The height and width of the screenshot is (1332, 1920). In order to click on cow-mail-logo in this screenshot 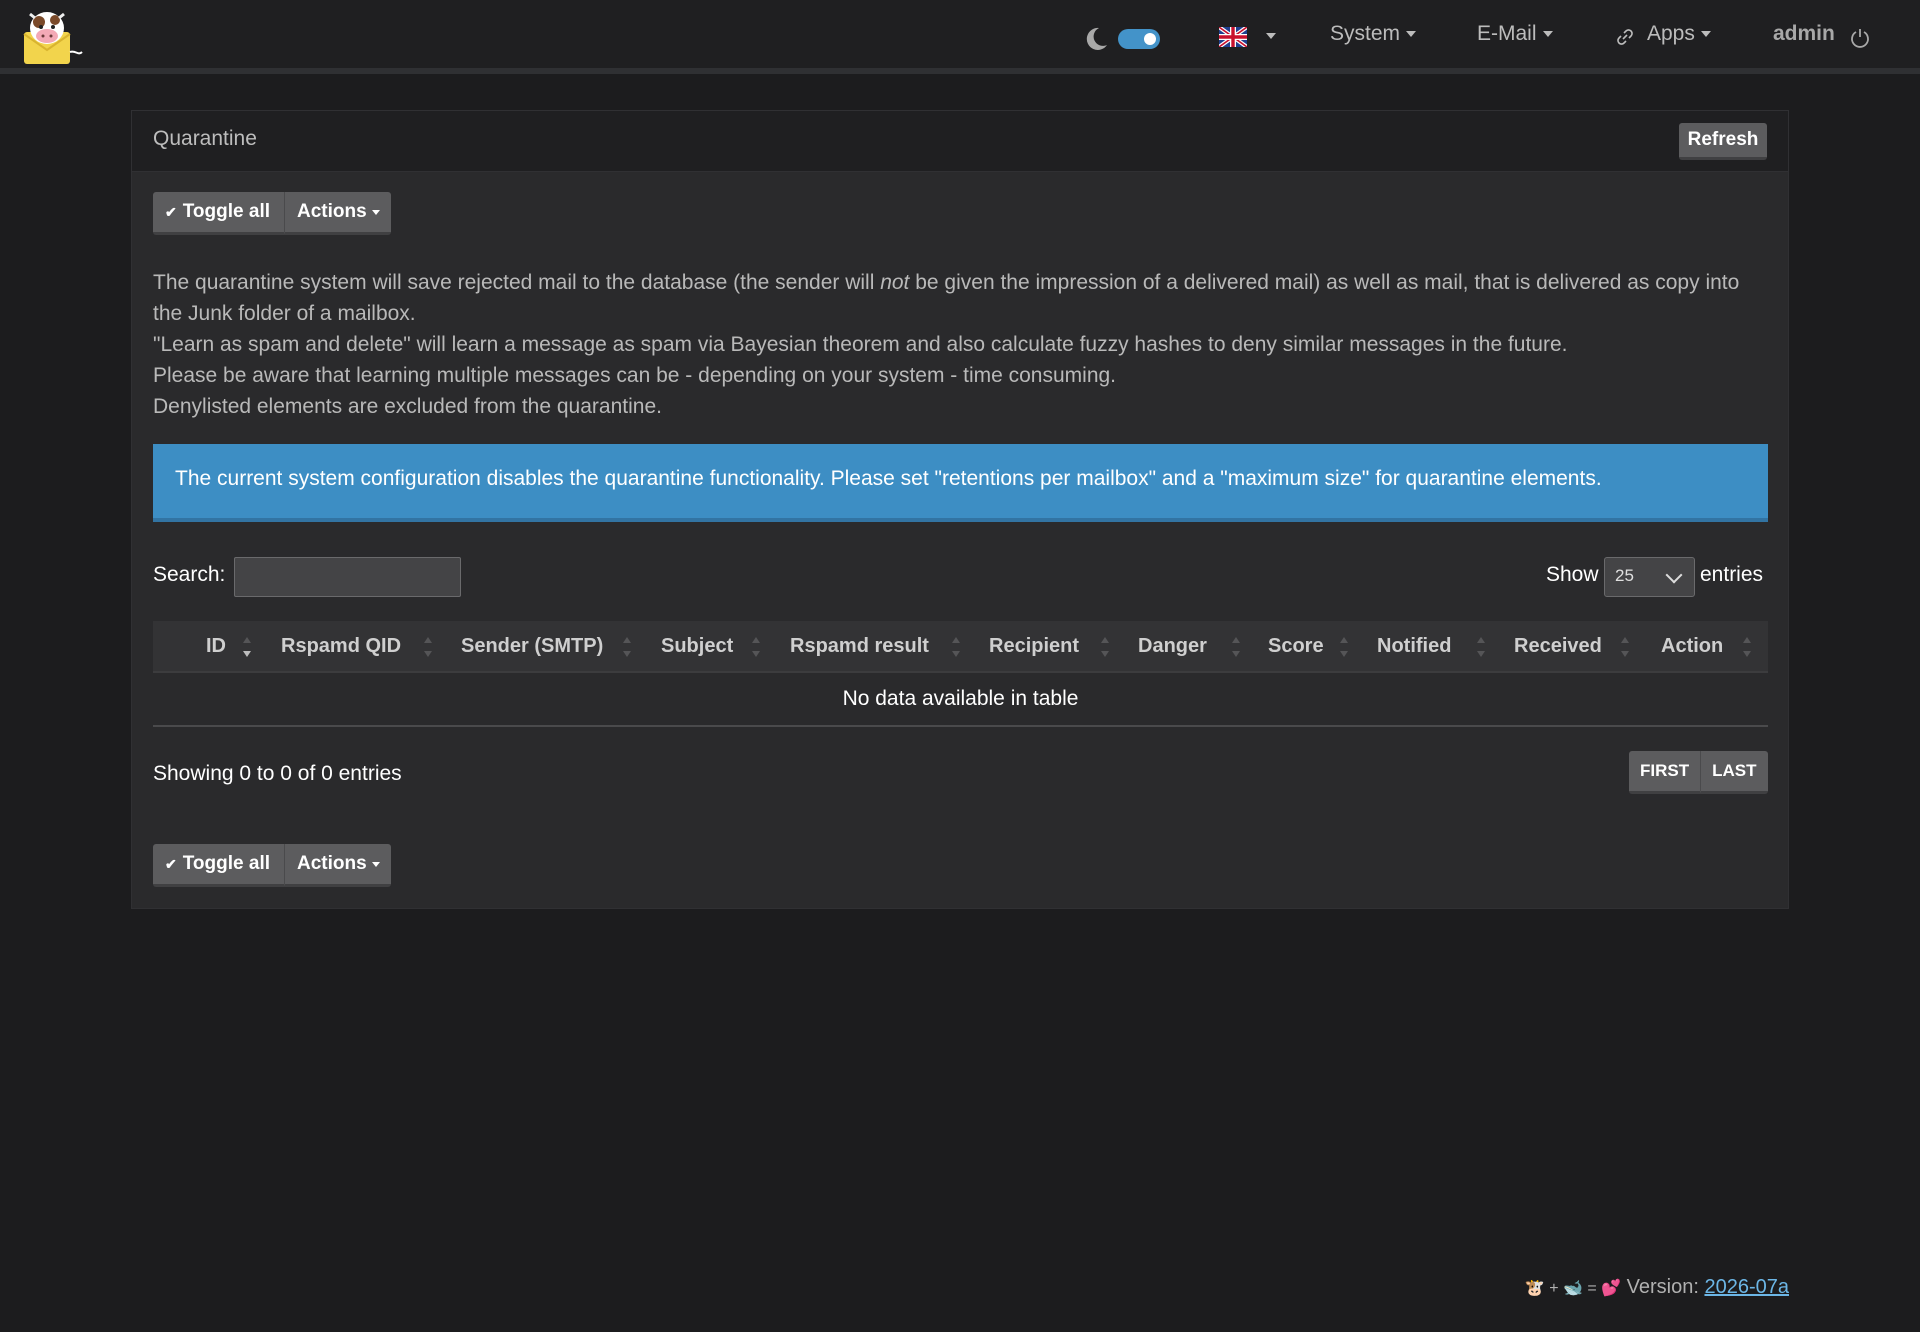, I will do `click(53, 37)`.